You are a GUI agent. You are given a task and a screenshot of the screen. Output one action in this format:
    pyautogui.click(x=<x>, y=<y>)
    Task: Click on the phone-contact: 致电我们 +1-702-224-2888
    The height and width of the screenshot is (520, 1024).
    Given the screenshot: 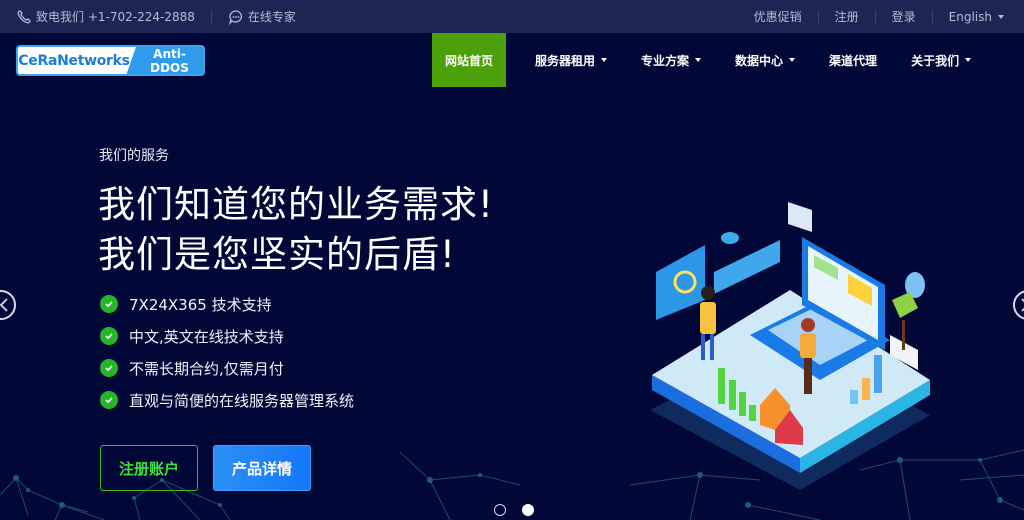 What is the action you would take?
    pyautogui.click(x=105, y=16)
    